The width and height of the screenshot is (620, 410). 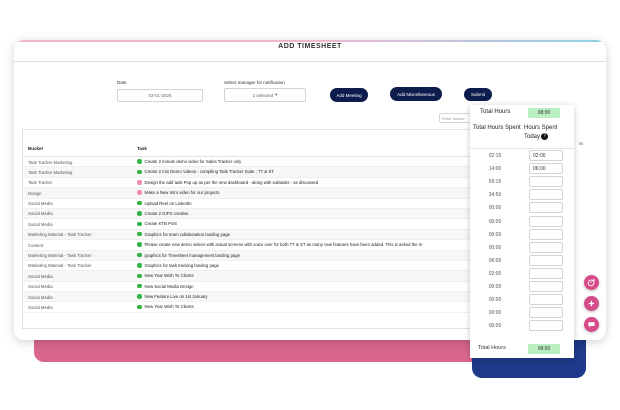 I want to click on task-text: Upload Reel on LinkedIn, so click(x=168, y=203).